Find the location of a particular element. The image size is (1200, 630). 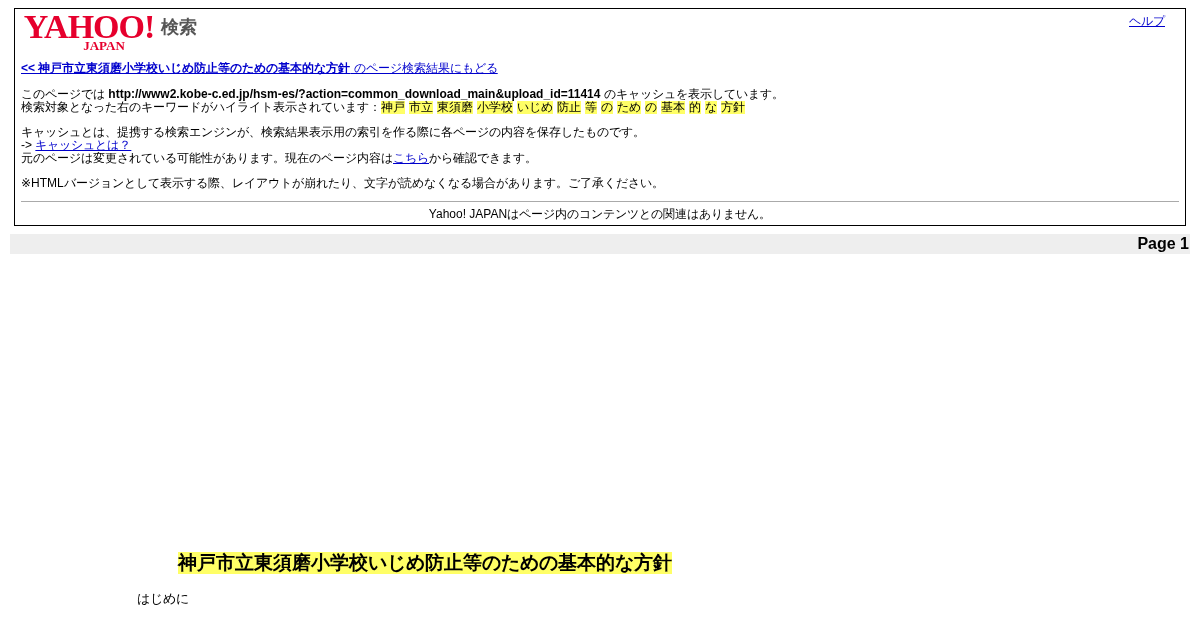

page-change-note: 元のページは変更されている可能性があります。現在のページ内容はこちらから確認できます。 is located at coordinates (279, 158).